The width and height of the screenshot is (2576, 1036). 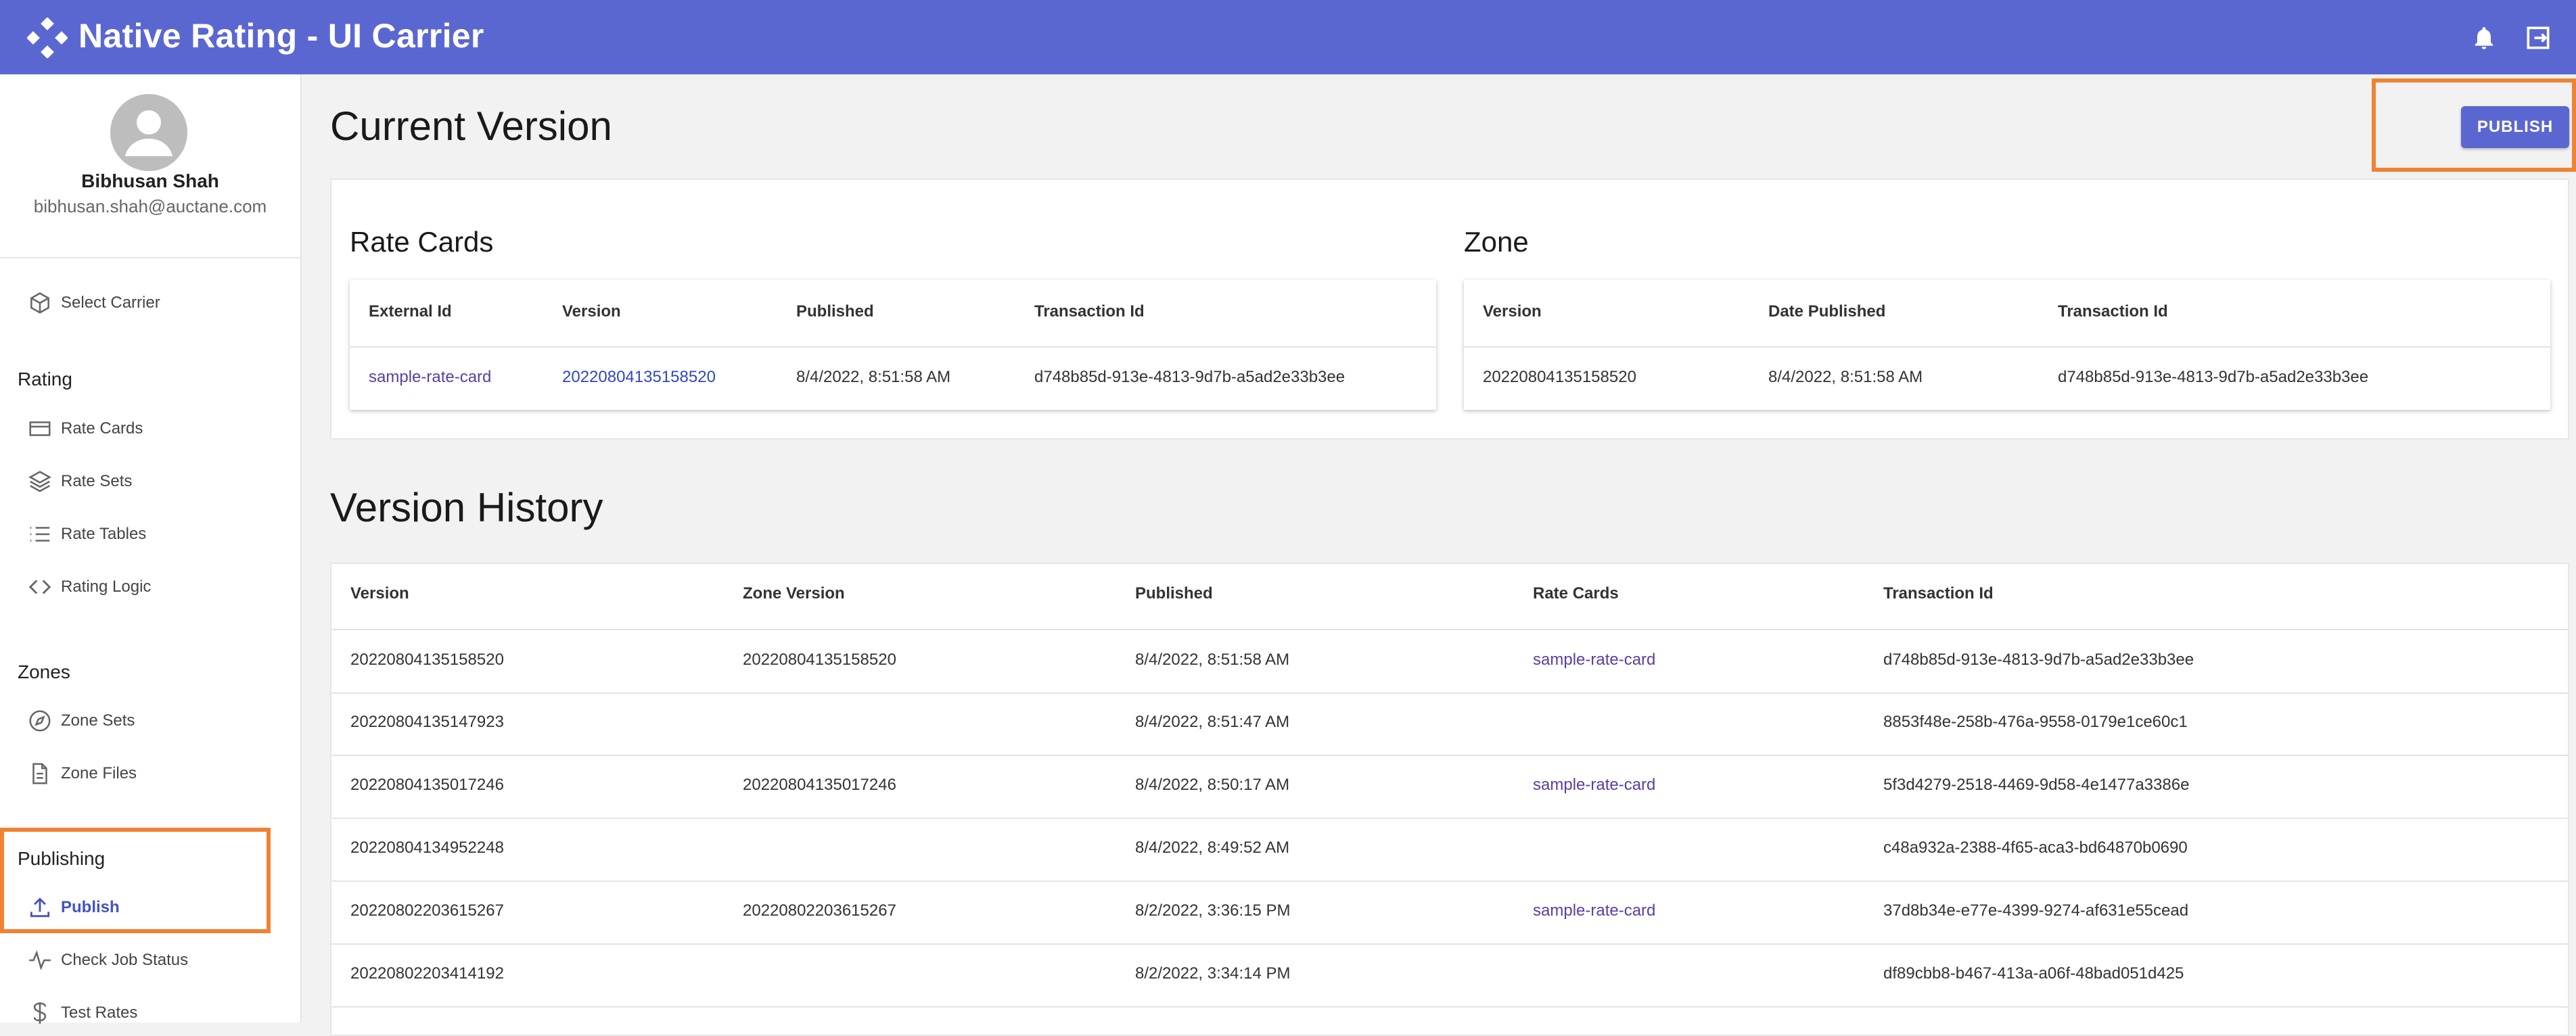 I want to click on sidebar-item-label: Zone Files, so click(x=99, y=773).